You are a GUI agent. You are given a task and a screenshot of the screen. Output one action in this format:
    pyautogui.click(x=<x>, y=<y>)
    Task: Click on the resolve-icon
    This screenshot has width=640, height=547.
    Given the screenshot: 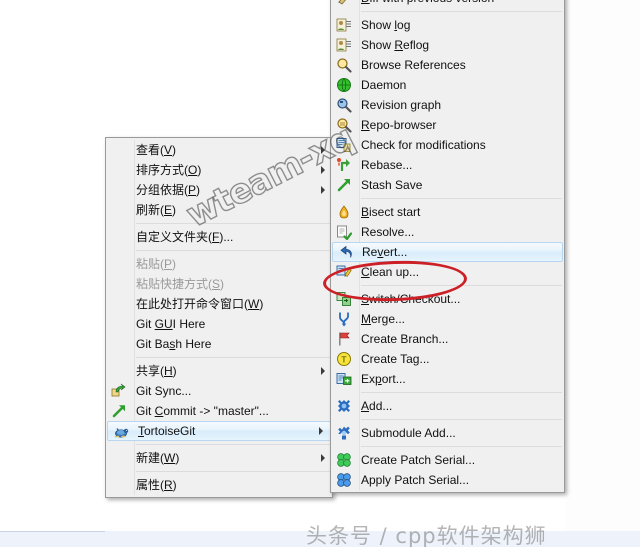 What is the action you would take?
    pyautogui.click(x=344, y=232)
    